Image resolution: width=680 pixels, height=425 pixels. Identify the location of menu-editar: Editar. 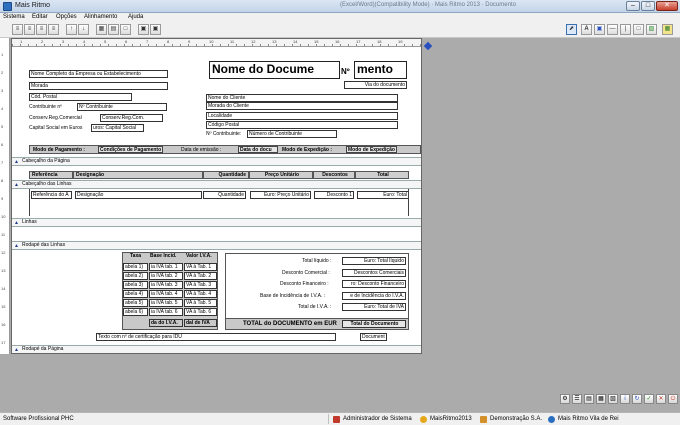
(40, 17).